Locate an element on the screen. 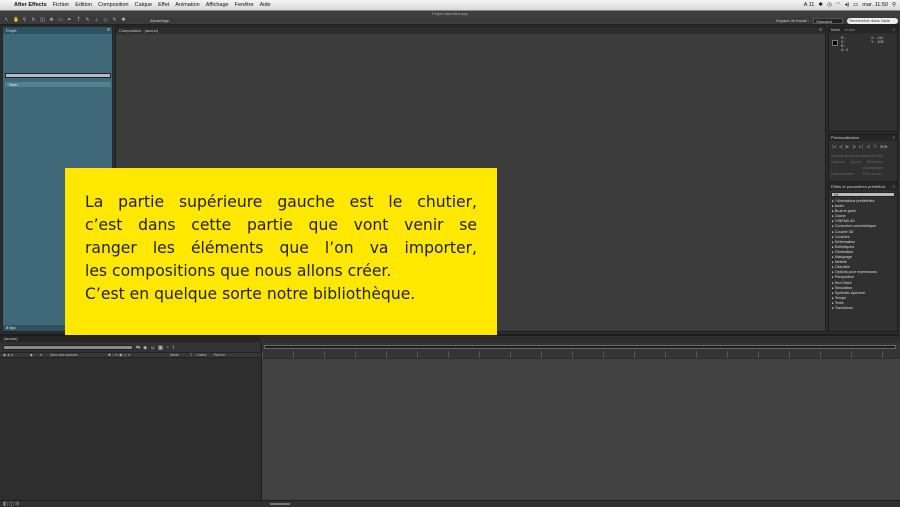 The image size is (900, 507). hand-tool-icon: ✋ is located at coordinates (16, 20).